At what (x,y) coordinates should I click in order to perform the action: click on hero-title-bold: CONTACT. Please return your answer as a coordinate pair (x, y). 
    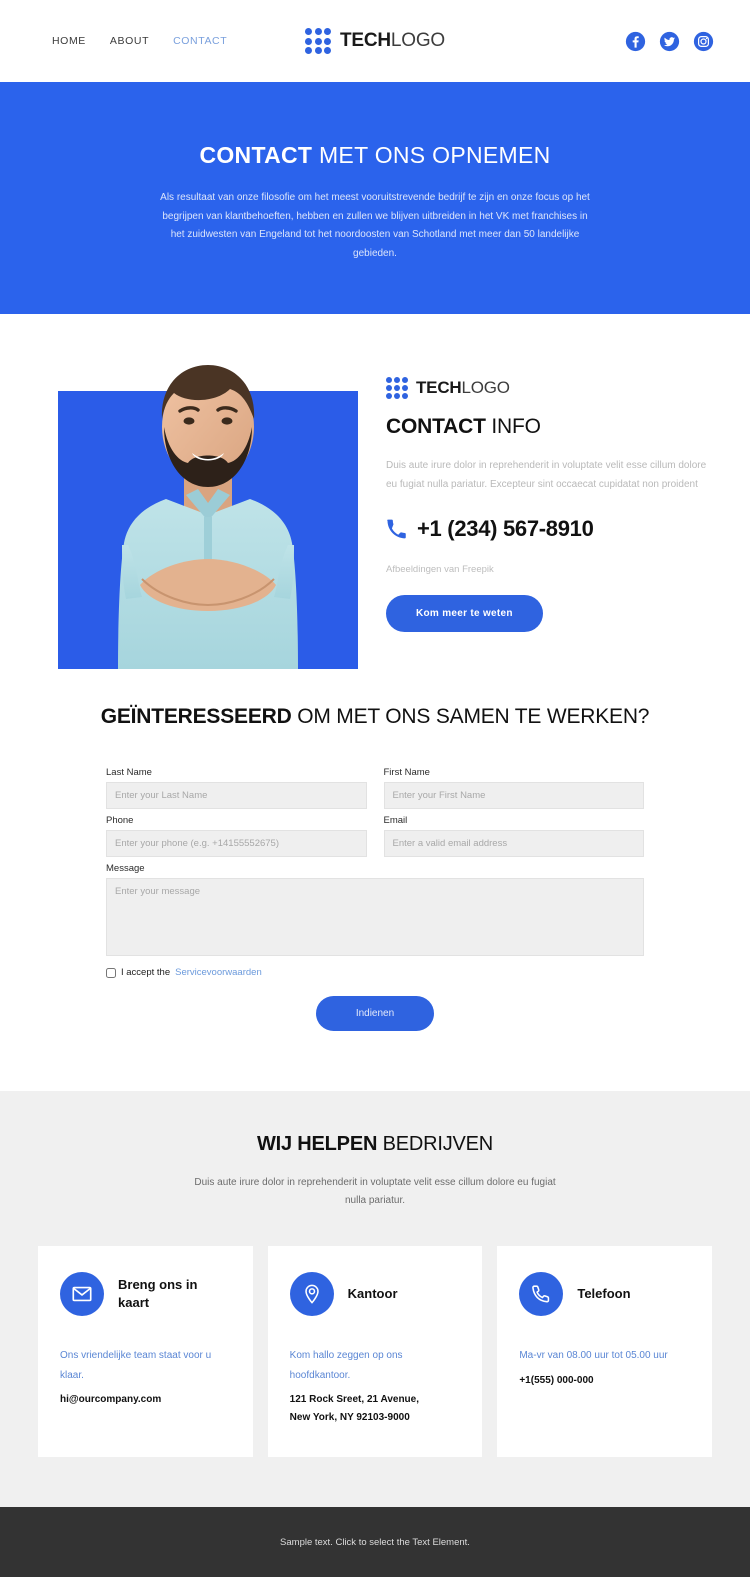
    Looking at the image, I should click on (256, 155).